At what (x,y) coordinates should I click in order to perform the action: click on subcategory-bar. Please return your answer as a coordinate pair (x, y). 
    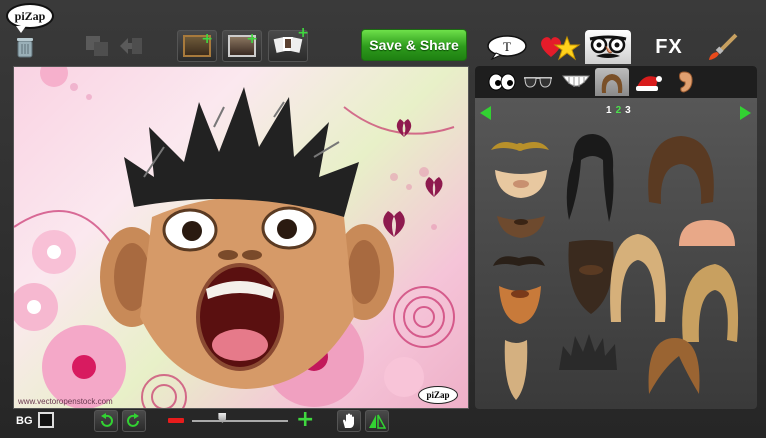
    Looking at the image, I should click on (616, 82).